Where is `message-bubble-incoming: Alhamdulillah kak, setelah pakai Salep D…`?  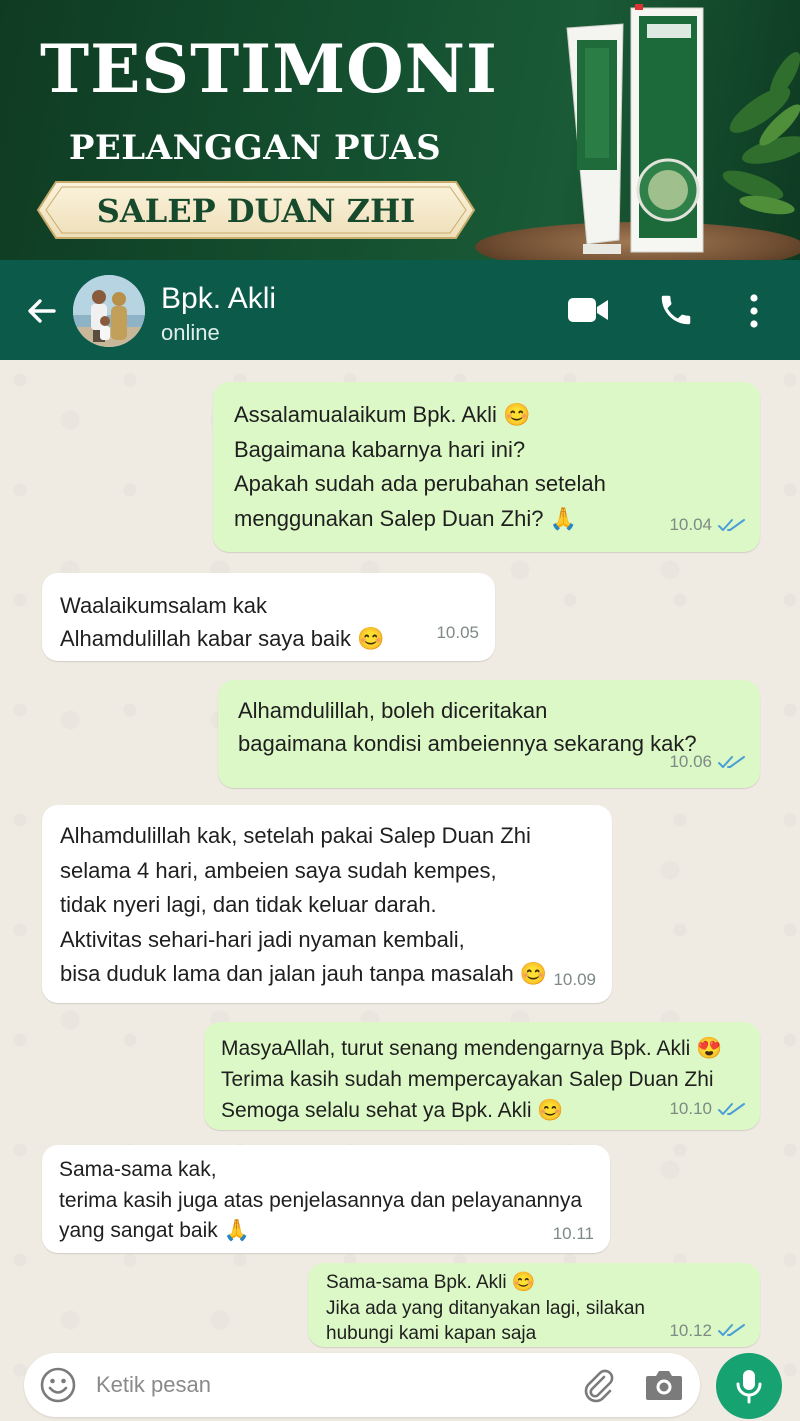 message-bubble-incoming: Alhamdulillah kak, setelah pakai Salep D… is located at coordinates (327, 904).